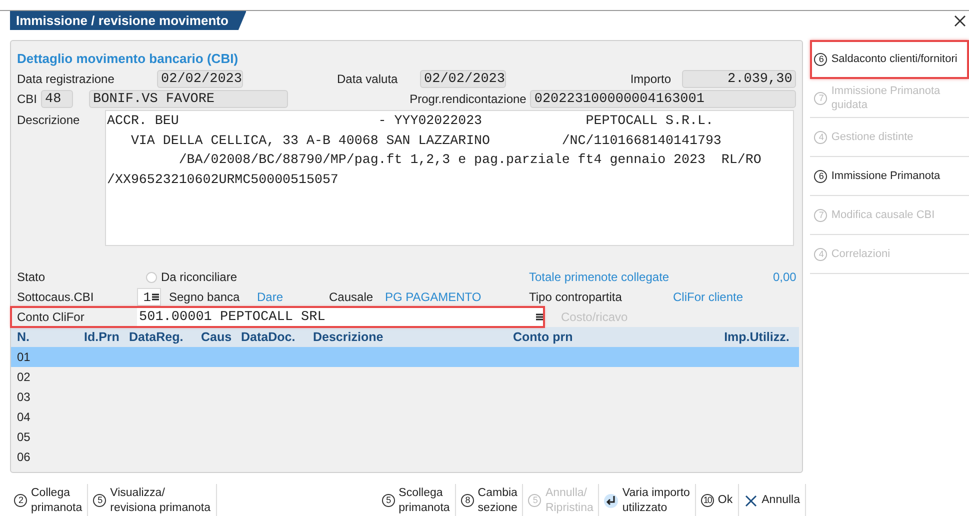 Image resolution: width=969 pixels, height=516 pixels. Describe the element at coordinates (205, 297) in the screenshot. I see `field-label: Segno banca` at that location.